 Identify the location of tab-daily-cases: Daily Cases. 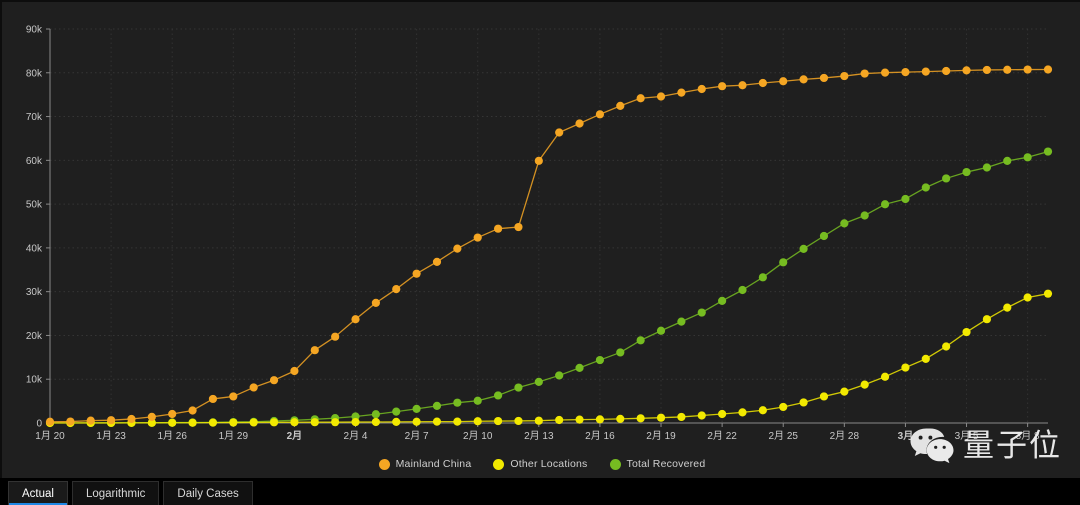
(208, 493).